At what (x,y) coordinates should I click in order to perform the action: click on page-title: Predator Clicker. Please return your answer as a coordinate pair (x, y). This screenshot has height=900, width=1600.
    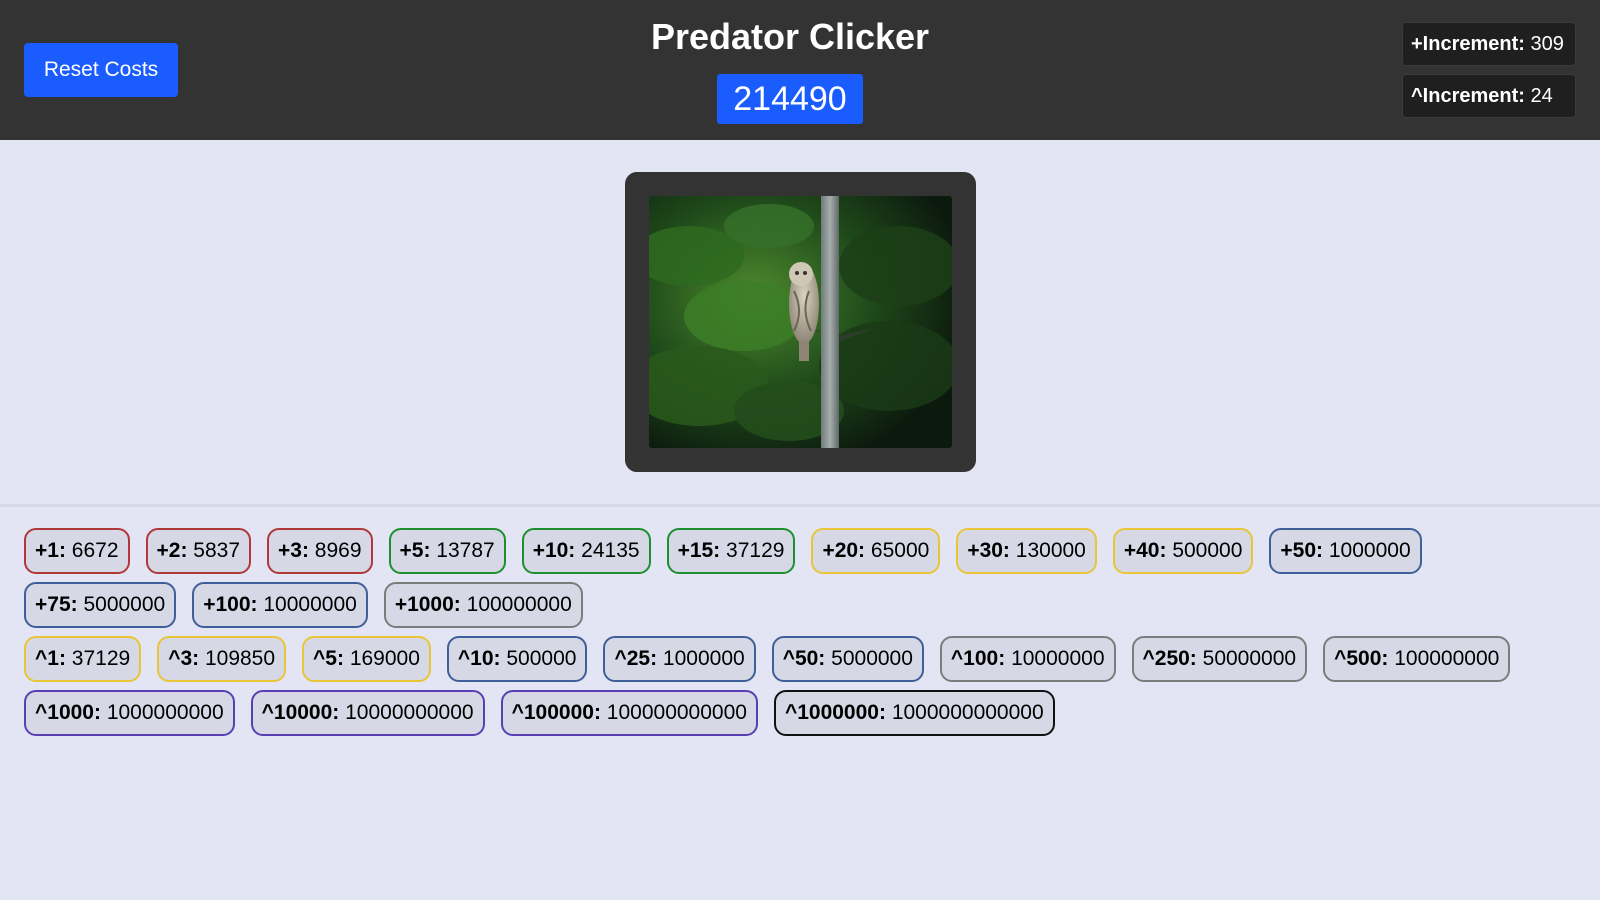
    Looking at the image, I should click on (790, 36).